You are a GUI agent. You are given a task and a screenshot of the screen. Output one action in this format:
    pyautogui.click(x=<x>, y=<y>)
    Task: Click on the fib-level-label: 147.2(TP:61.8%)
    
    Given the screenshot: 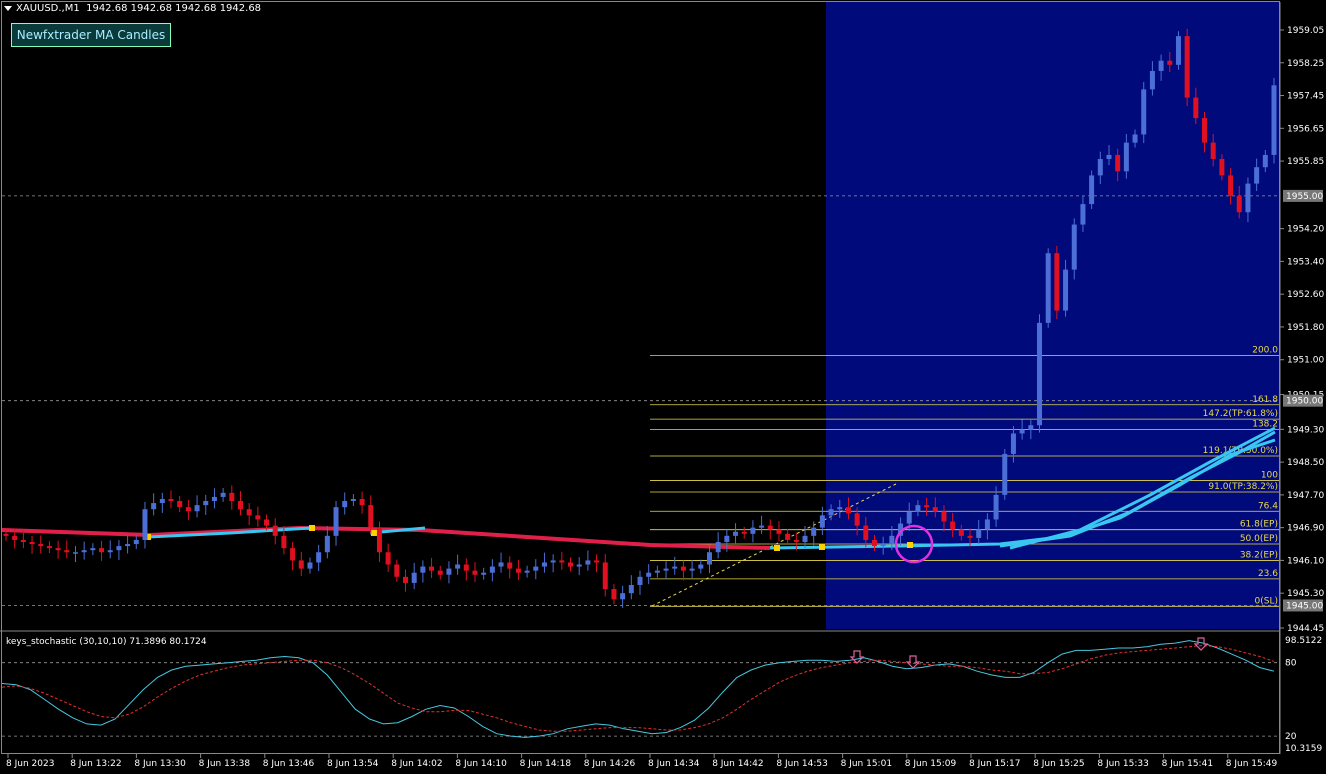 What is the action you would take?
    pyautogui.click(x=1240, y=414)
    